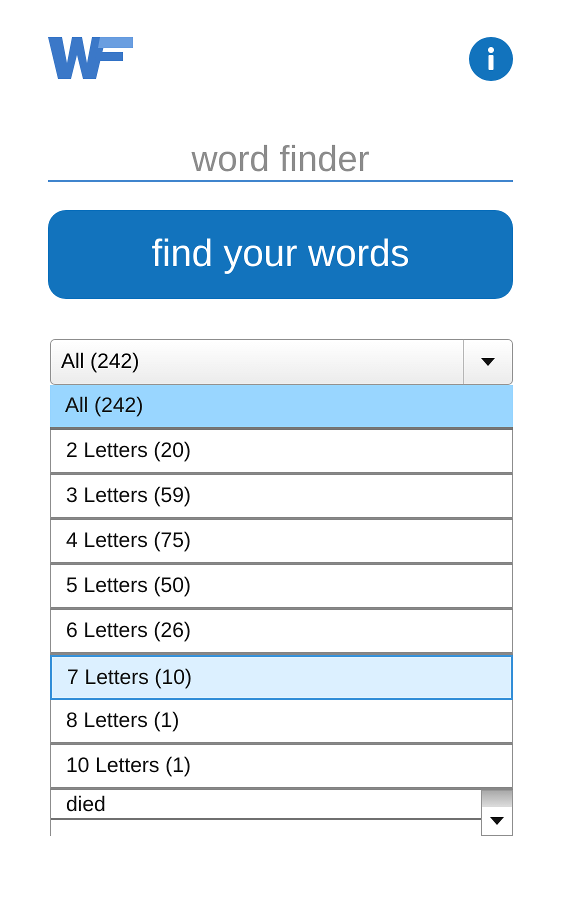 The image size is (561, 900). What do you see at coordinates (281, 362) in the screenshot?
I see `filter-dropdown: All (242)` at bounding box center [281, 362].